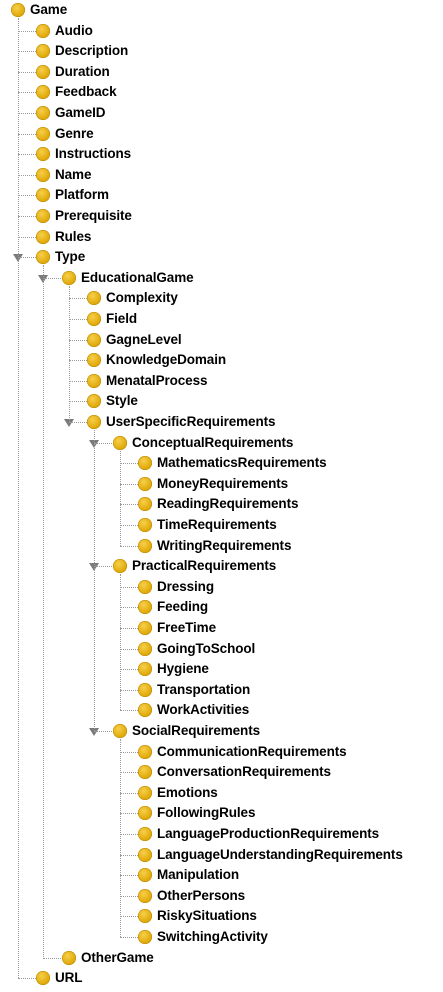 This screenshot has height=992, width=443. What do you see at coordinates (63, 175) in the screenshot?
I see `tree-node-name: Name` at bounding box center [63, 175].